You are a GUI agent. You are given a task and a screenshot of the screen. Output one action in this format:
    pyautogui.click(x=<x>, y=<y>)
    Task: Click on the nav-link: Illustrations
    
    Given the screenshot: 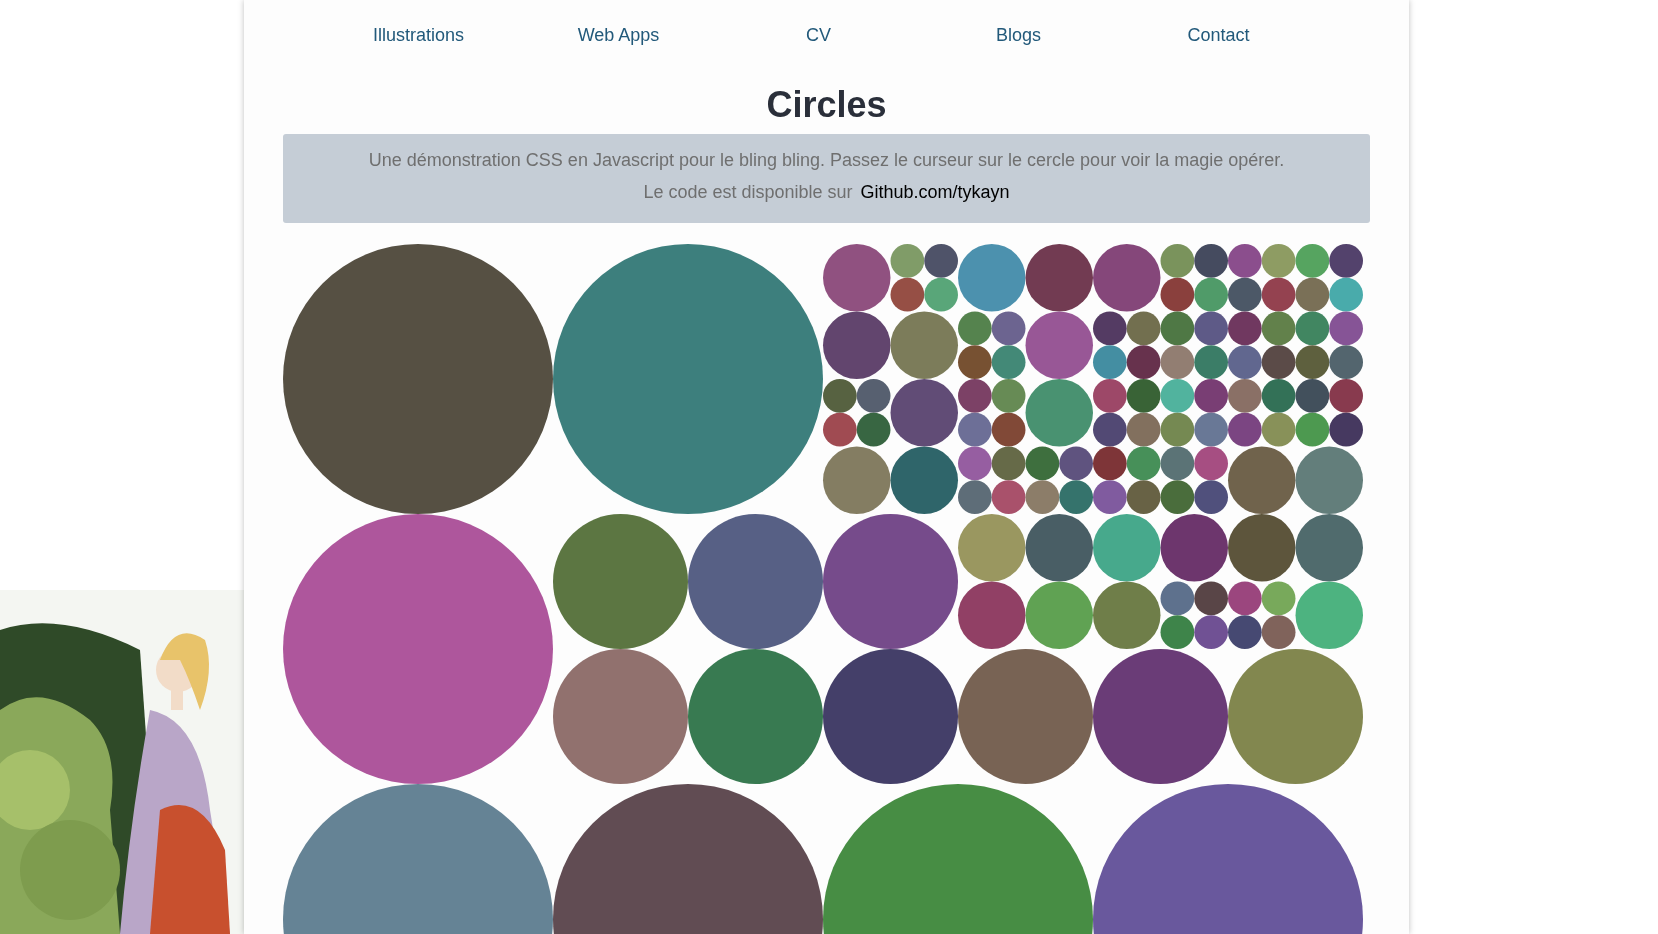 What is the action you would take?
    pyautogui.click(x=418, y=35)
    